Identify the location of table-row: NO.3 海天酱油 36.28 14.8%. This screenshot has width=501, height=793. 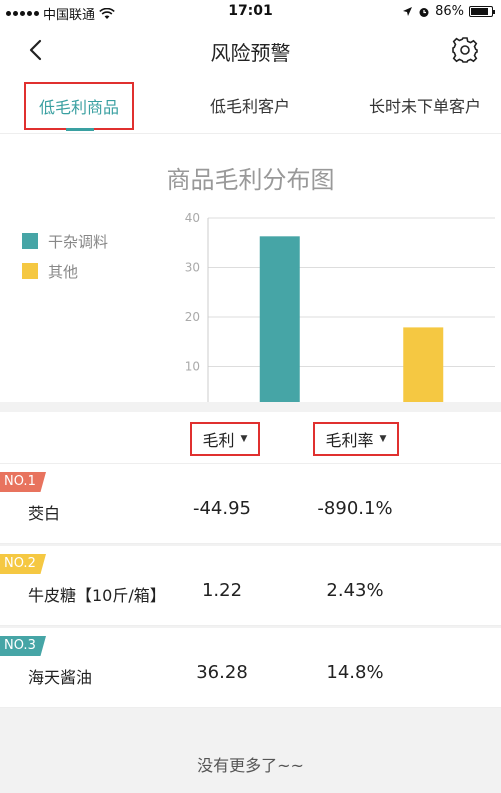
(250, 668).